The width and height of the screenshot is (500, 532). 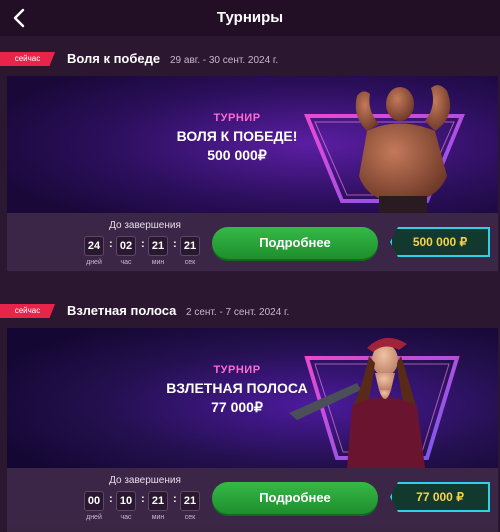 I want to click on tournament-name: Воля к победе, so click(x=113, y=58).